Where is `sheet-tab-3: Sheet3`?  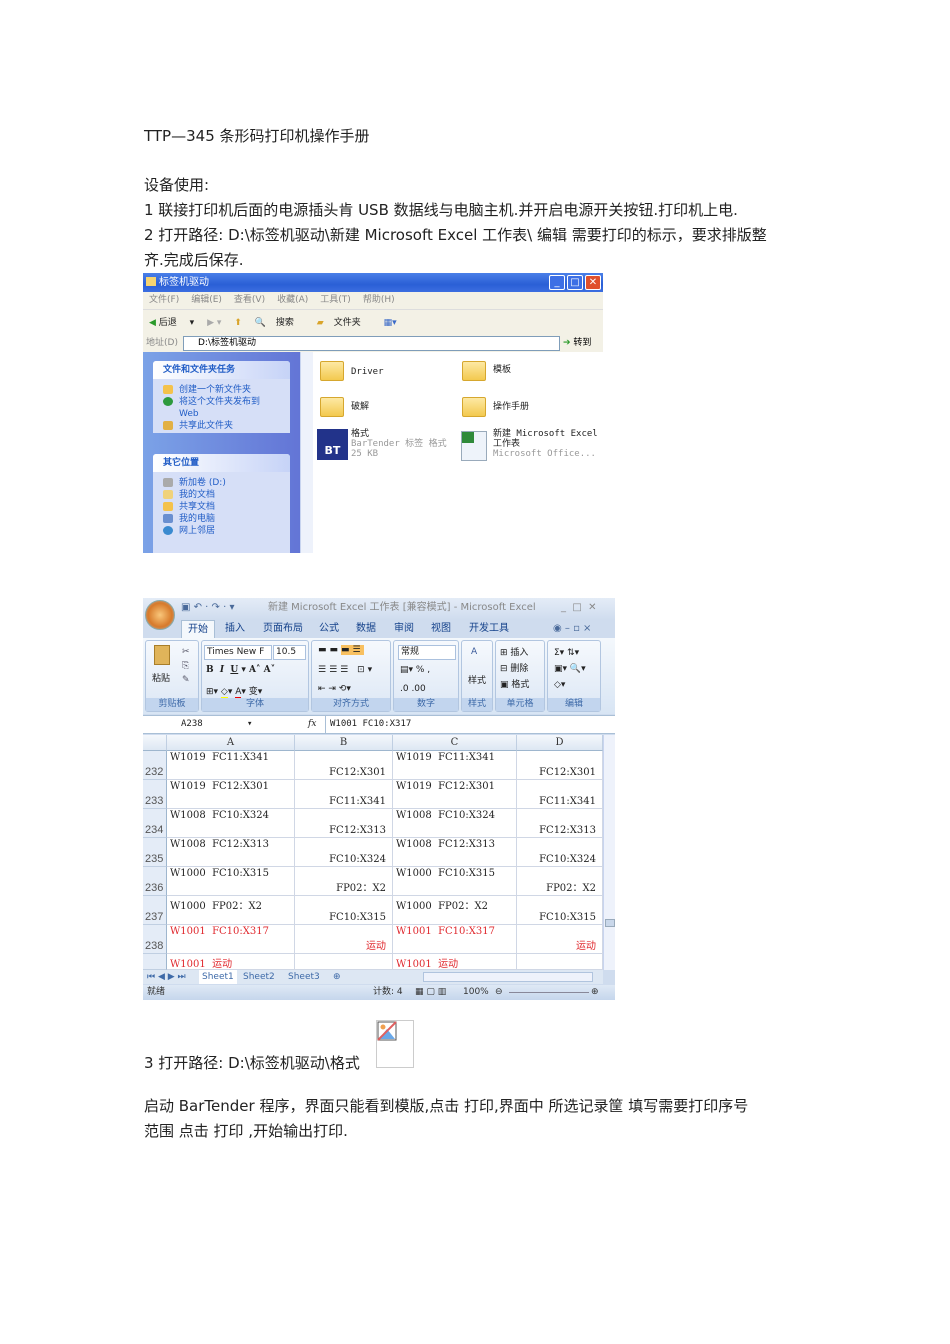
sheet-tab-3: Sheet3 is located at coordinates (304, 977).